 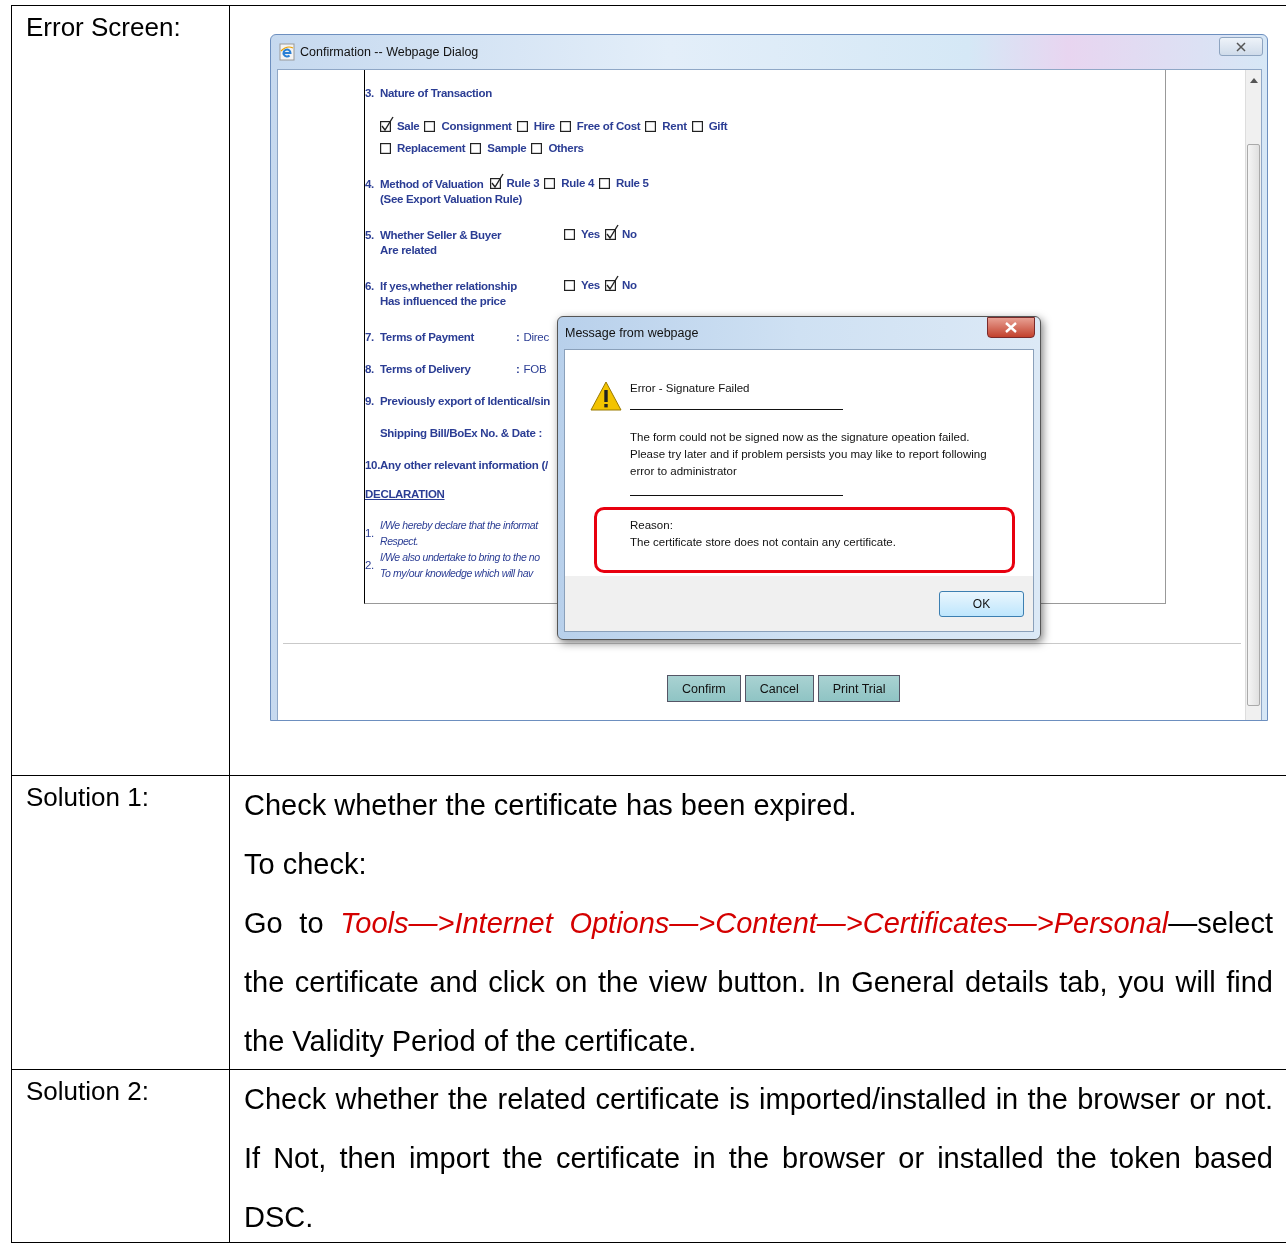 What do you see at coordinates (443, 301) in the screenshot?
I see `form-label: Has influenced the price` at bounding box center [443, 301].